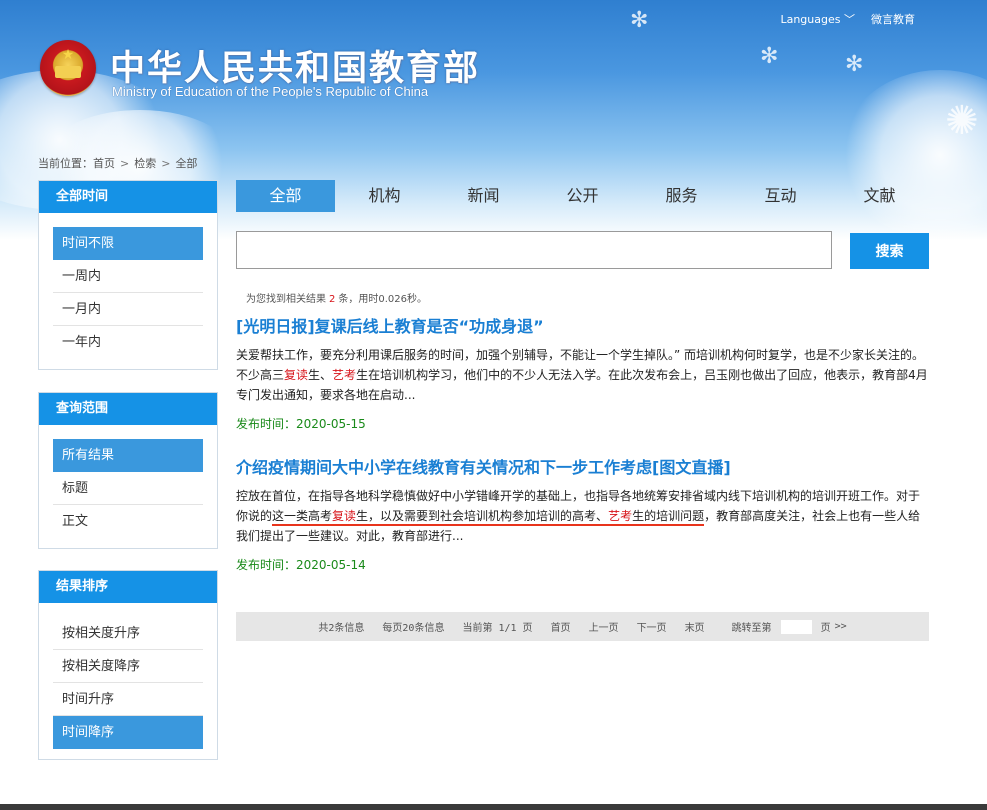 The width and height of the screenshot is (987, 810). What do you see at coordinates (128, 587) in the screenshot?
I see `sidebar-sort-heading: 结果排序` at bounding box center [128, 587].